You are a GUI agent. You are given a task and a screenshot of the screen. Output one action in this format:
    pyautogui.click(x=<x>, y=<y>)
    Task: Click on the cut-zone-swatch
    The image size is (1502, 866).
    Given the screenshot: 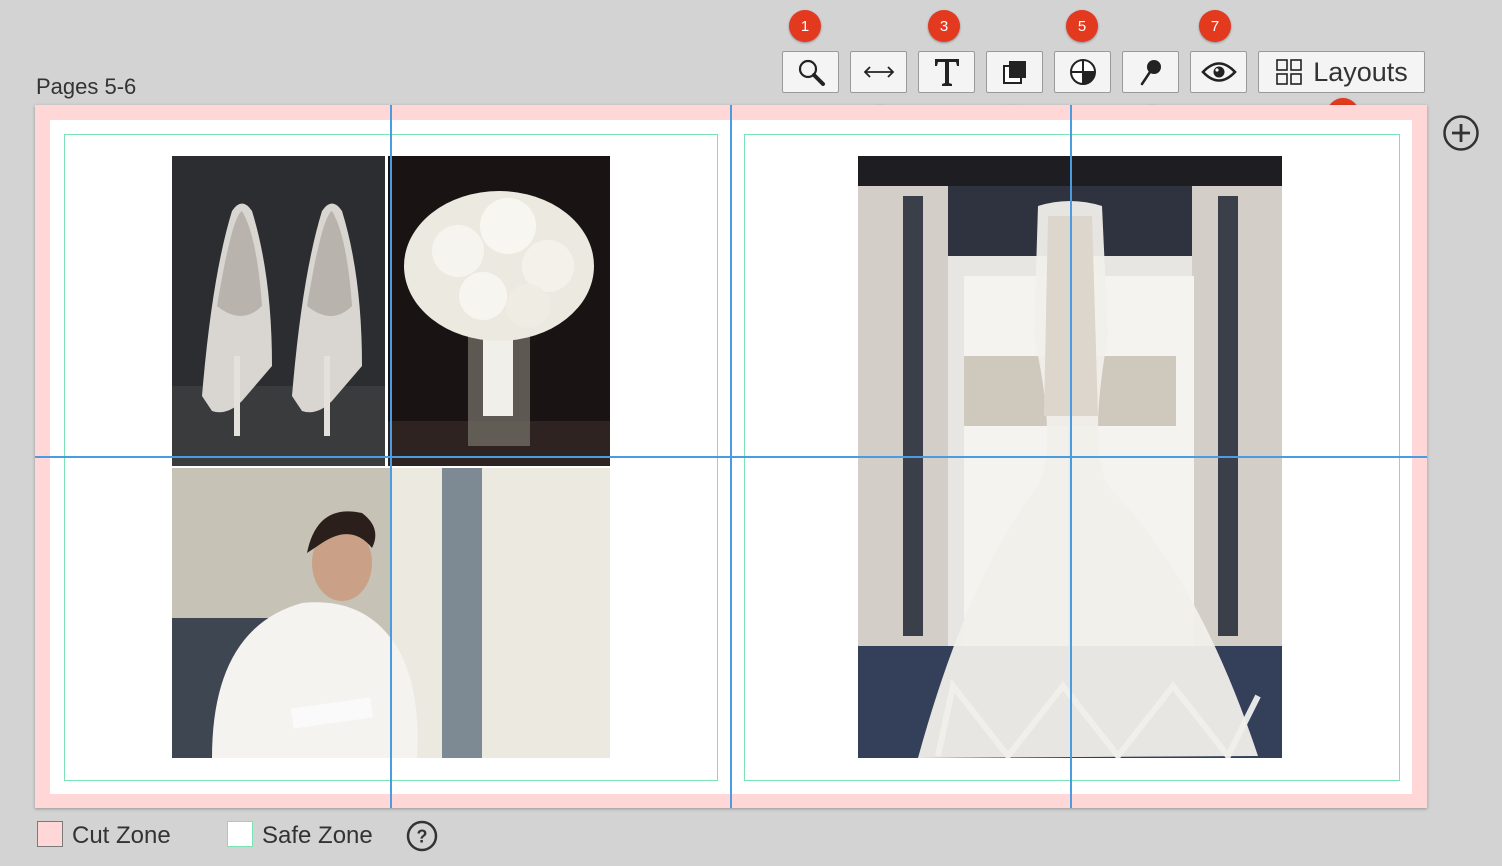 What is the action you would take?
    pyautogui.click(x=50, y=834)
    